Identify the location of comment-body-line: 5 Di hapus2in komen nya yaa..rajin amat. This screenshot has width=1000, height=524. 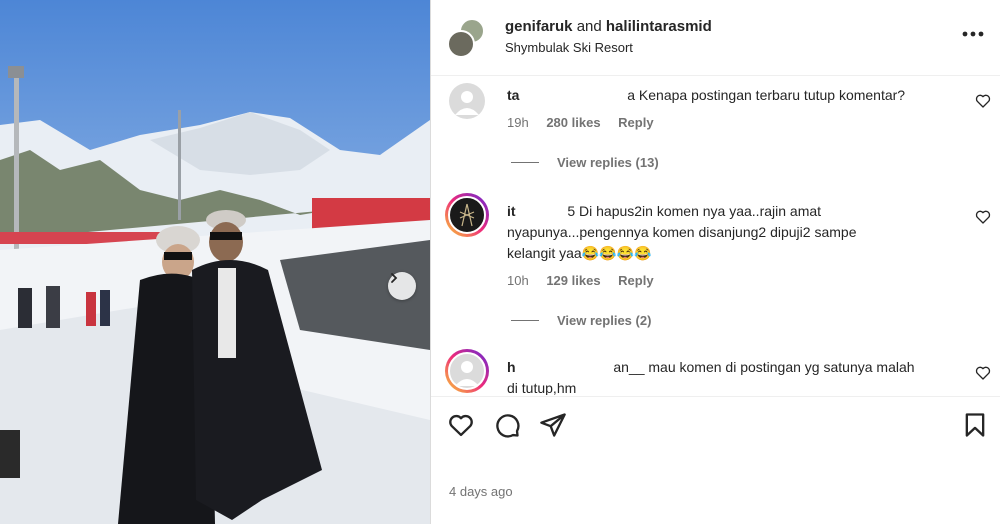
(694, 211).